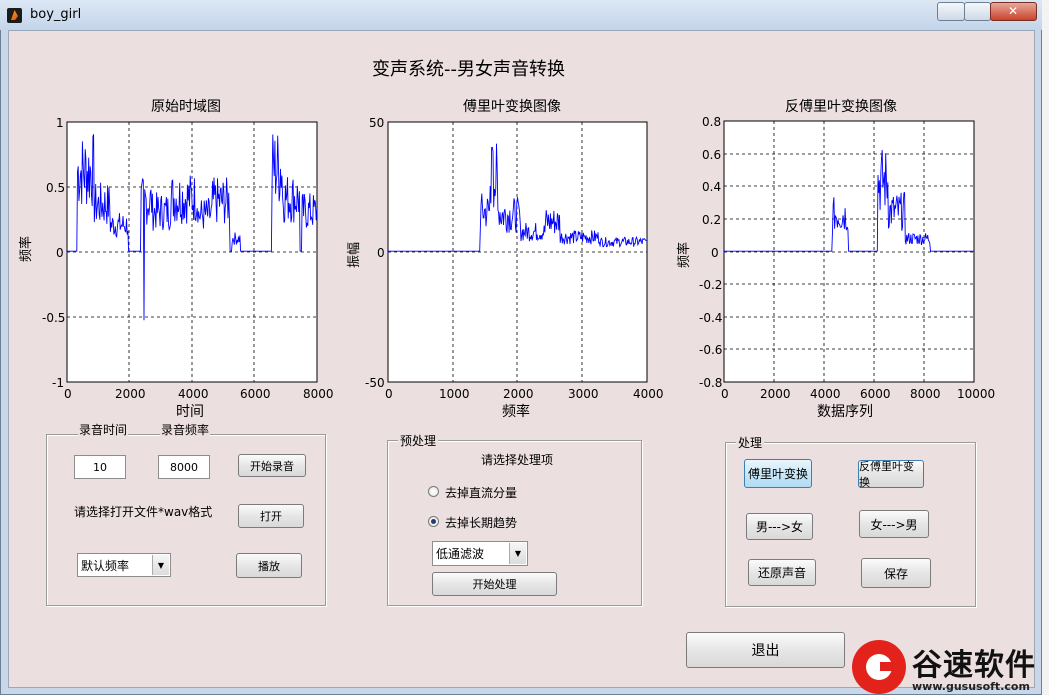  I want to click on x-axis-label: 时间, so click(190, 412).